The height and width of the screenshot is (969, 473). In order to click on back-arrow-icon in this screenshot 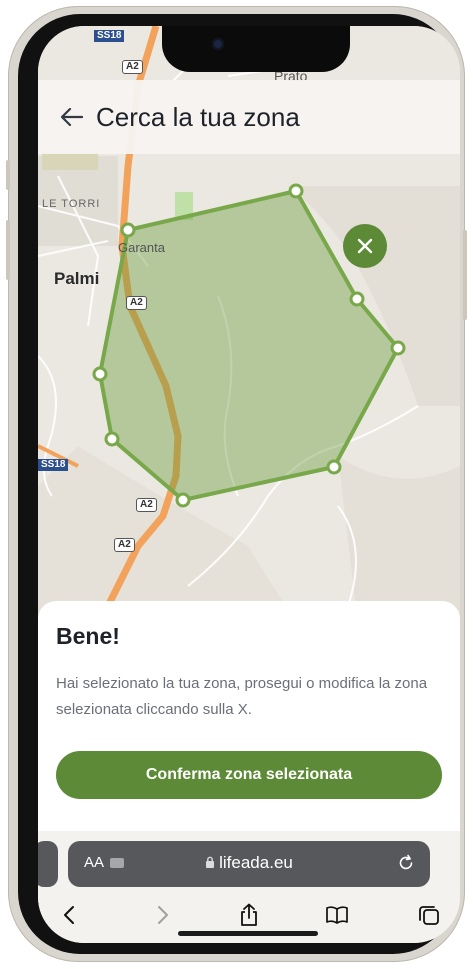, I will do `click(72, 117)`.